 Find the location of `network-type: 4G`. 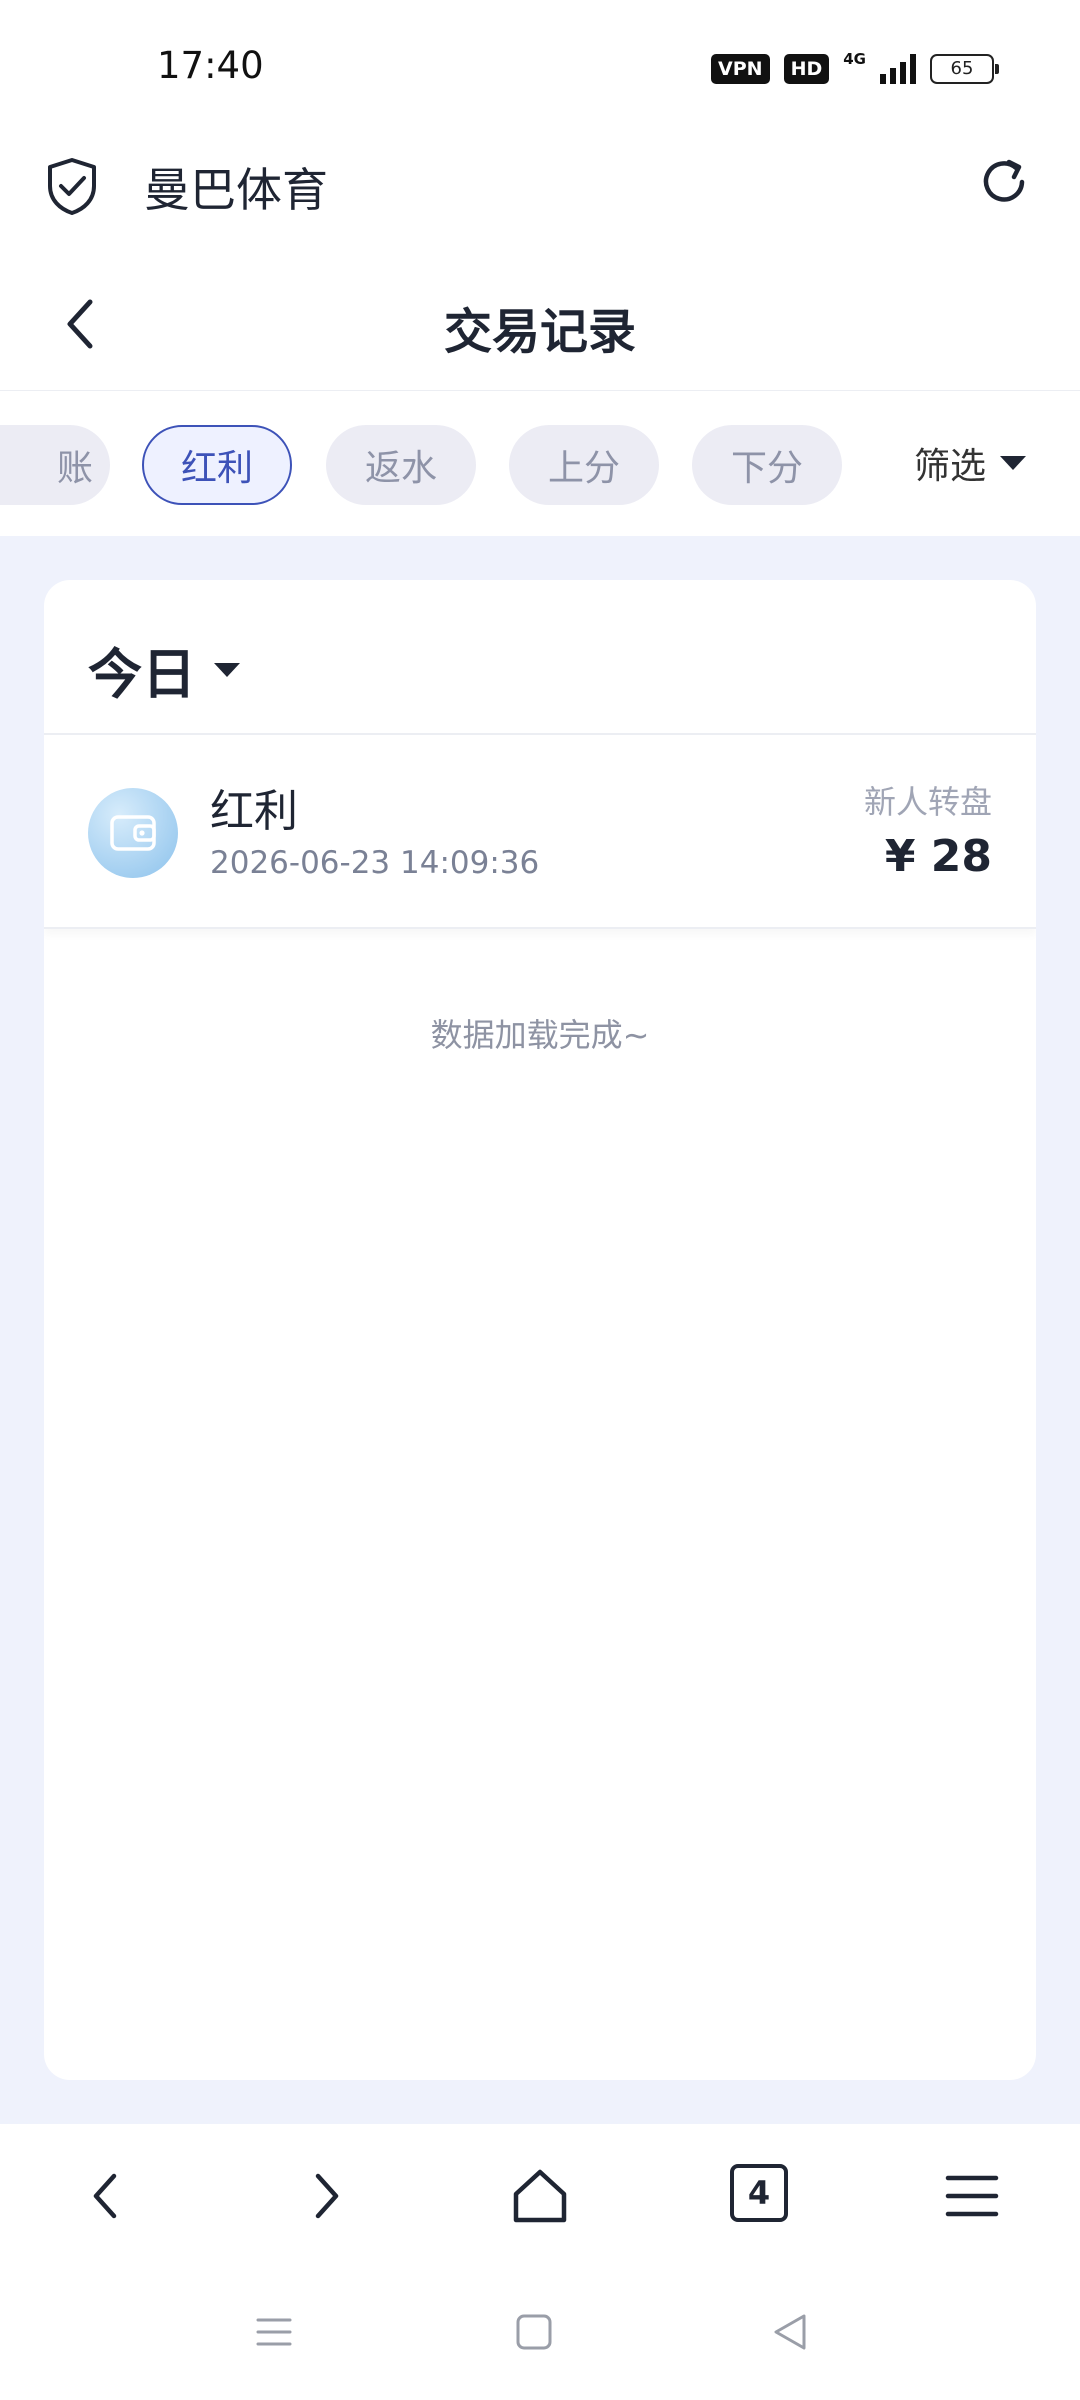

network-type: 4G is located at coordinates (854, 59).